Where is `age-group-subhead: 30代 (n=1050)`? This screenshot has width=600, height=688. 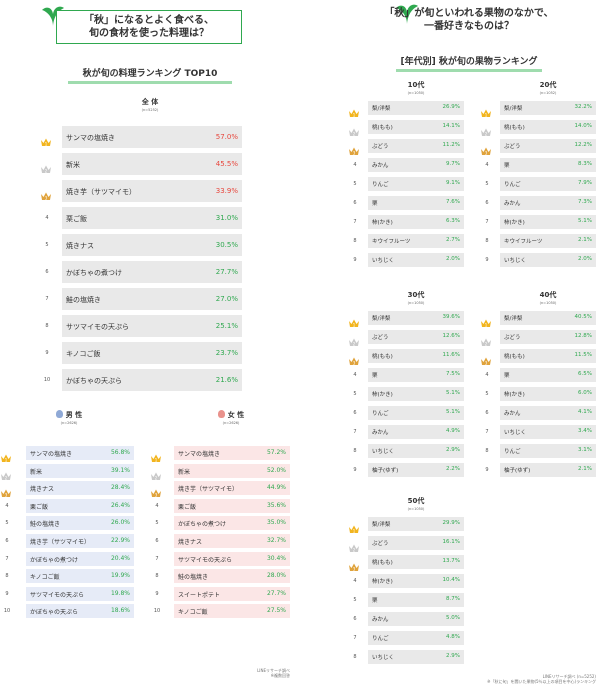 age-group-subhead: 30代 (n=1050) is located at coordinates (416, 297).